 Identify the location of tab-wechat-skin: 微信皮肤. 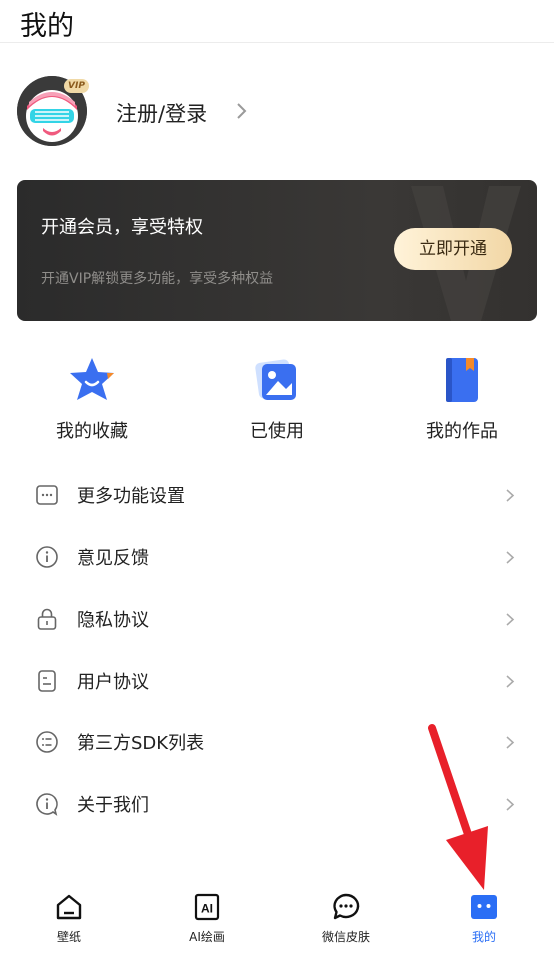
(346, 922).